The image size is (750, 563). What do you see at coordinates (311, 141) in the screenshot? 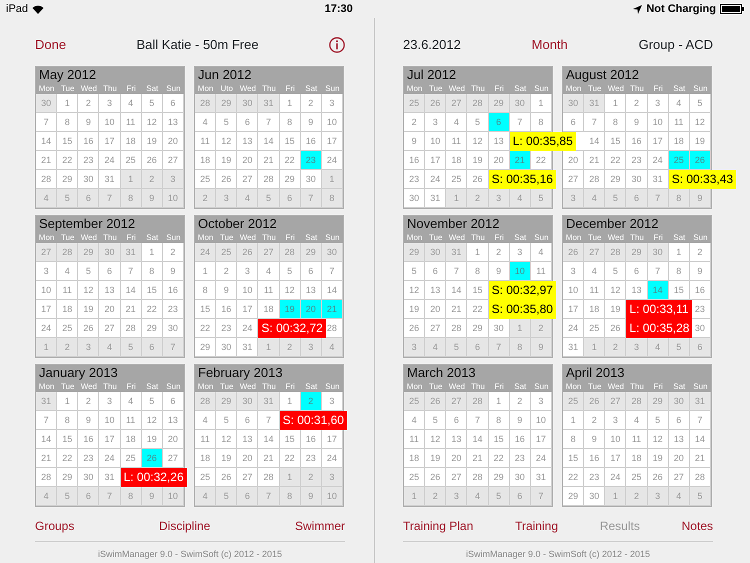
I see `day-cell: 16` at bounding box center [311, 141].